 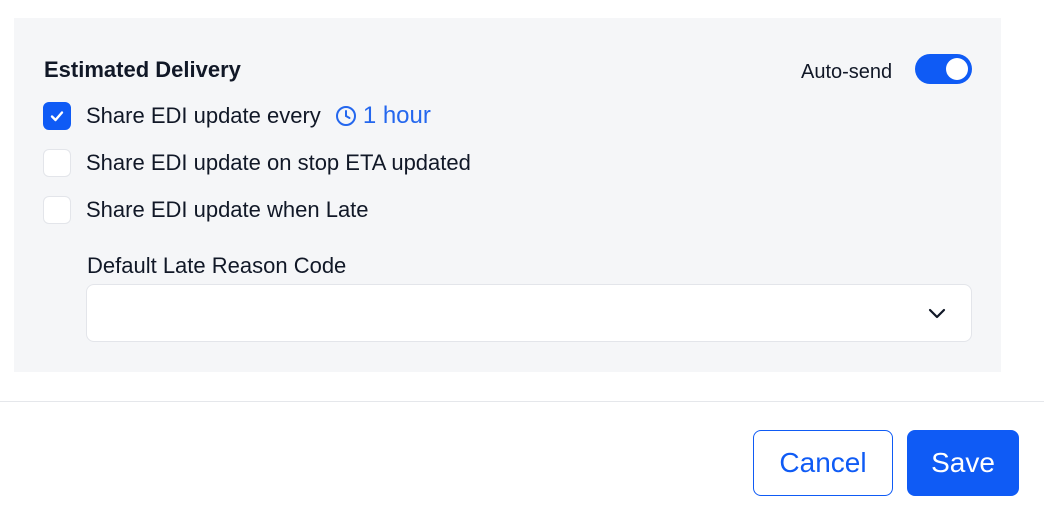 I want to click on chevron-down-icon, so click(x=937, y=313).